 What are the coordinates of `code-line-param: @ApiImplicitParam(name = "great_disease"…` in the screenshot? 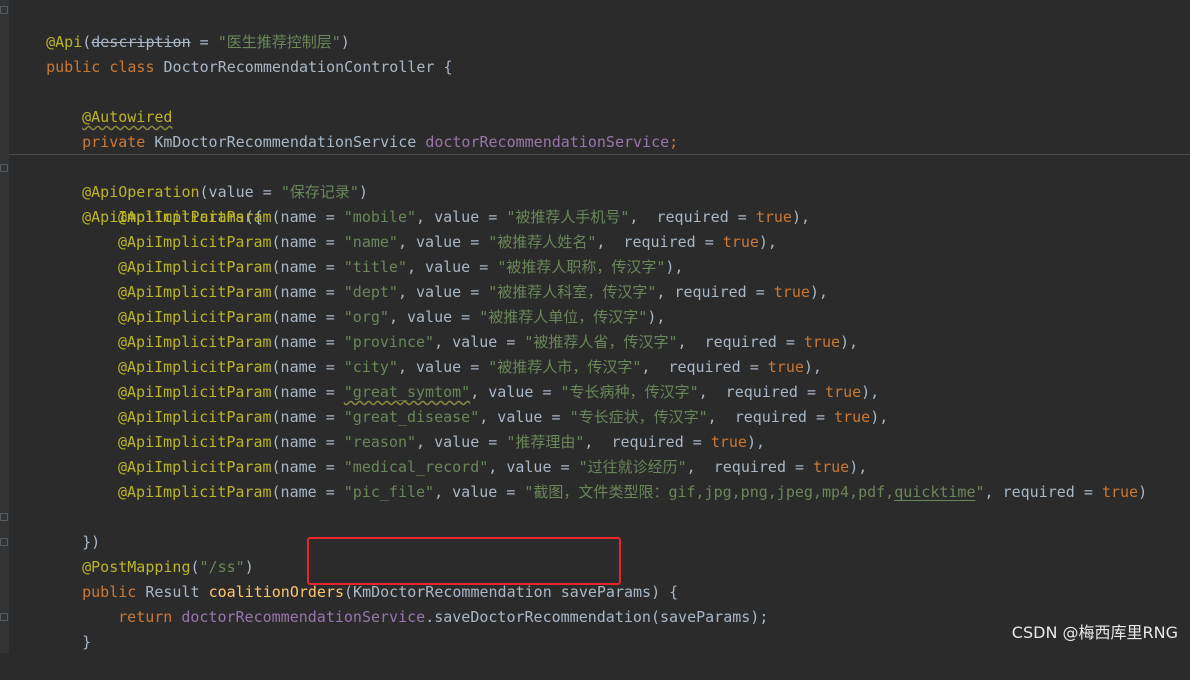 It's located at (503, 417).